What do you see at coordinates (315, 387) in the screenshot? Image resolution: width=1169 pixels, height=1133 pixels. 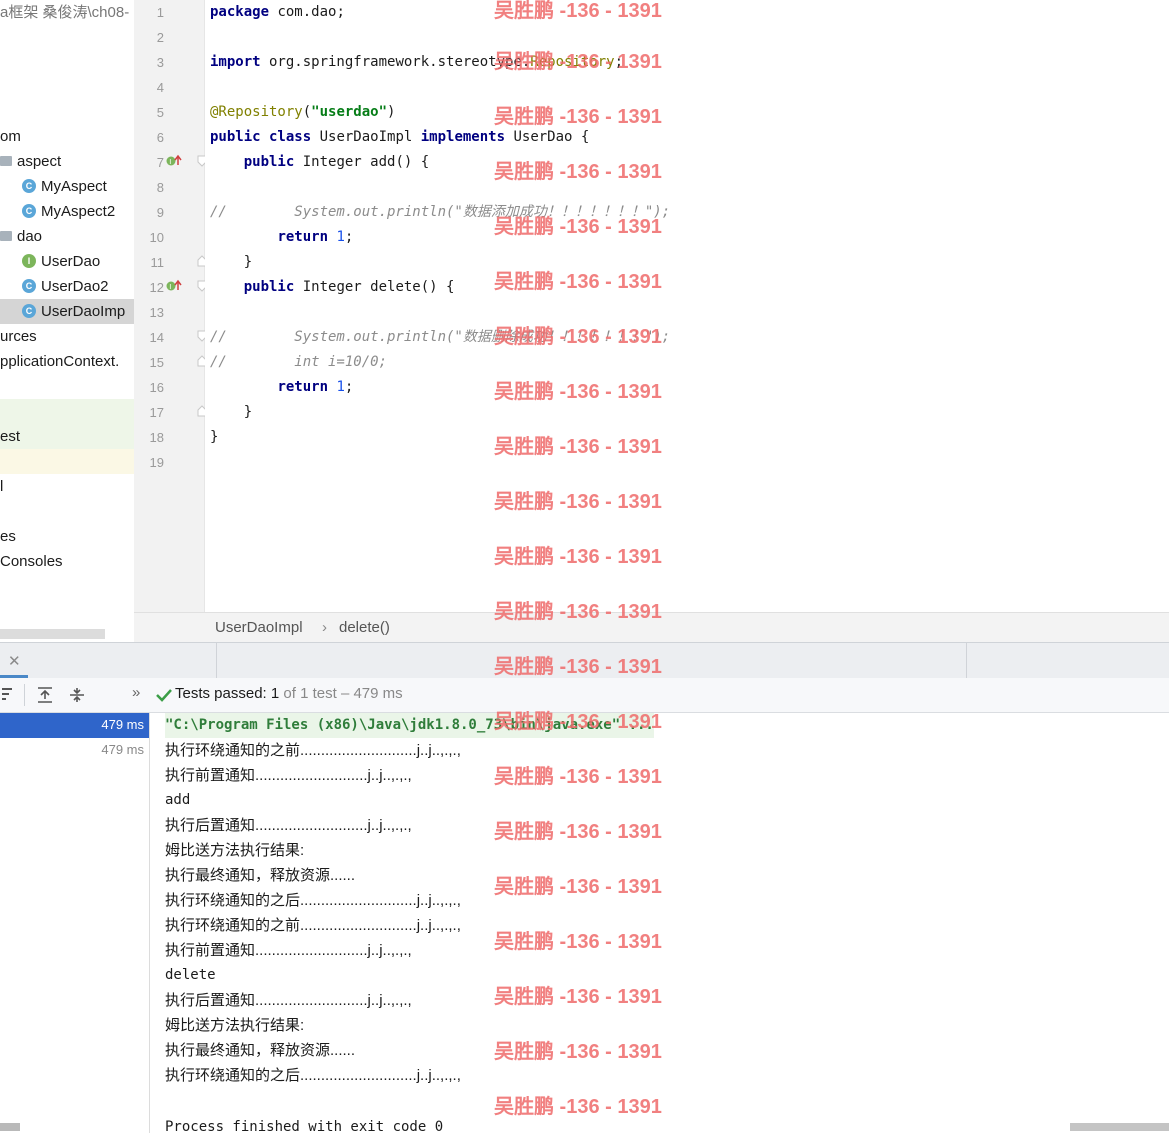 I see `code-line-current: return 1;` at bounding box center [315, 387].